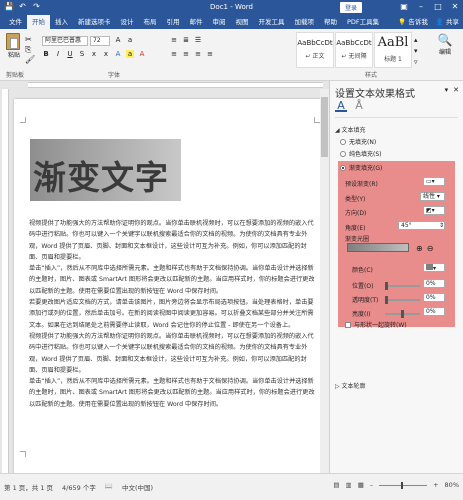  What do you see at coordinates (15, 22) in the screenshot?
I see `tab-file: 文件` at bounding box center [15, 22].